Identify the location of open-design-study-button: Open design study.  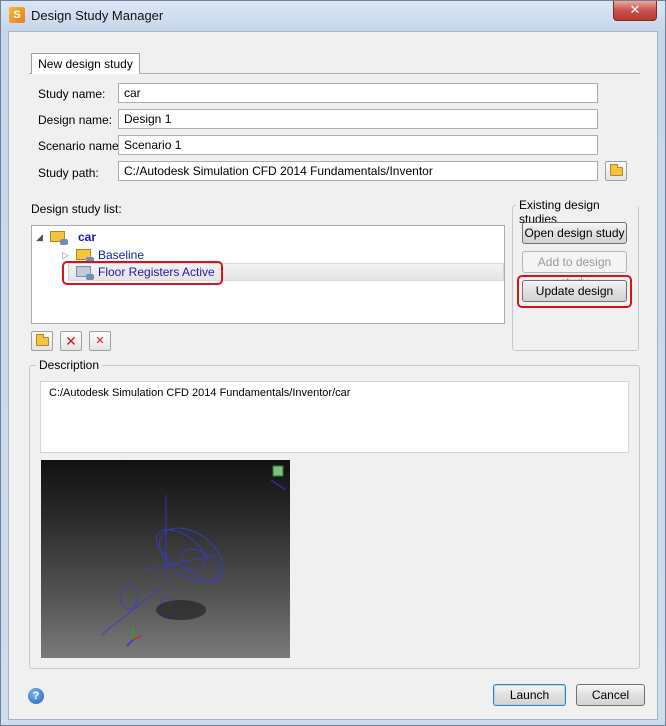
(574, 233).